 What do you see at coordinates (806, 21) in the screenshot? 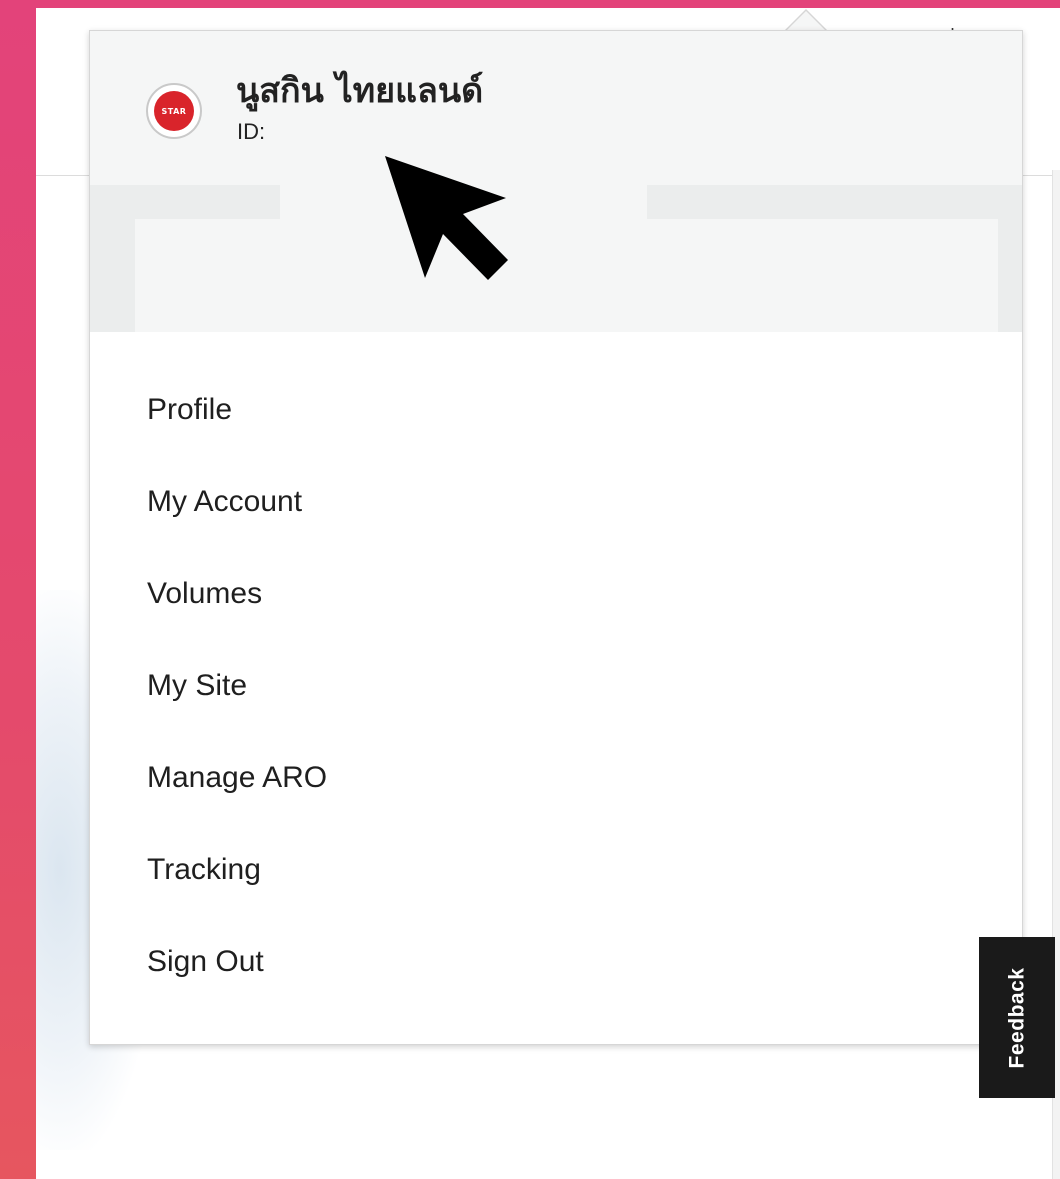
I see `dropdown-caret-fill` at bounding box center [806, 21].